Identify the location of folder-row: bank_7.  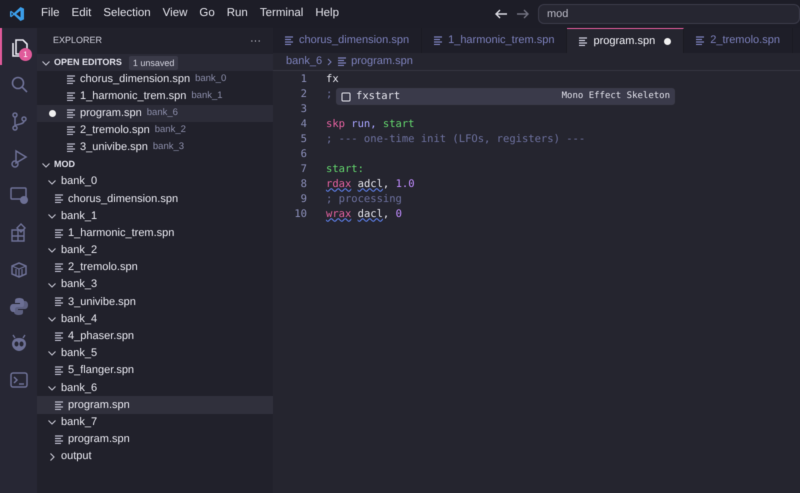
(155, 422).